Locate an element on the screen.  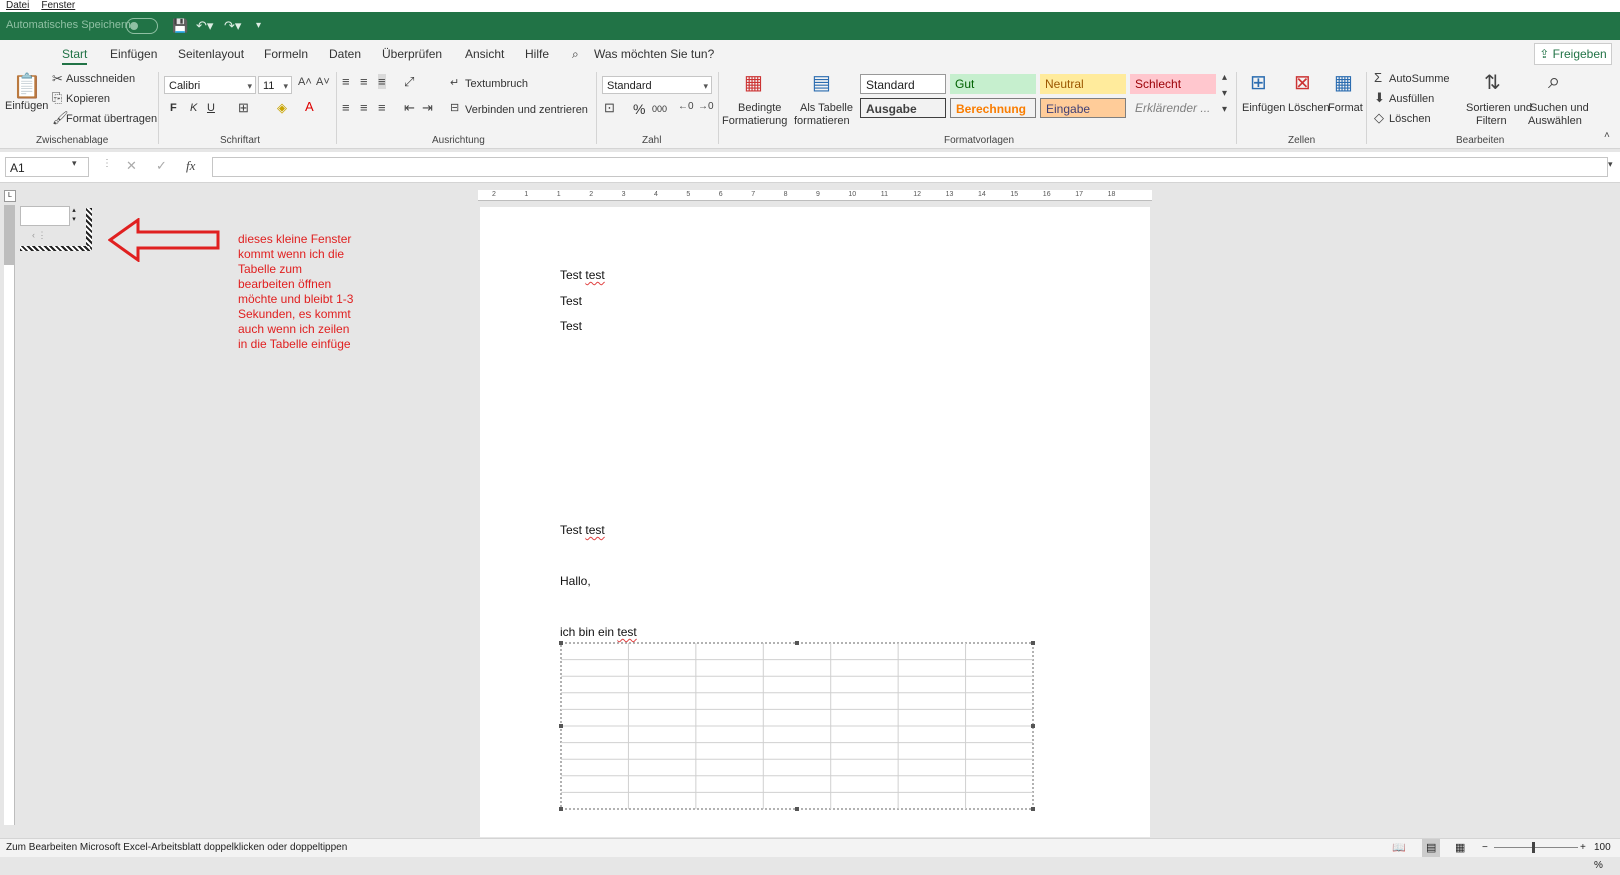
tab-data: Daten is located at coordinates (345, 54).